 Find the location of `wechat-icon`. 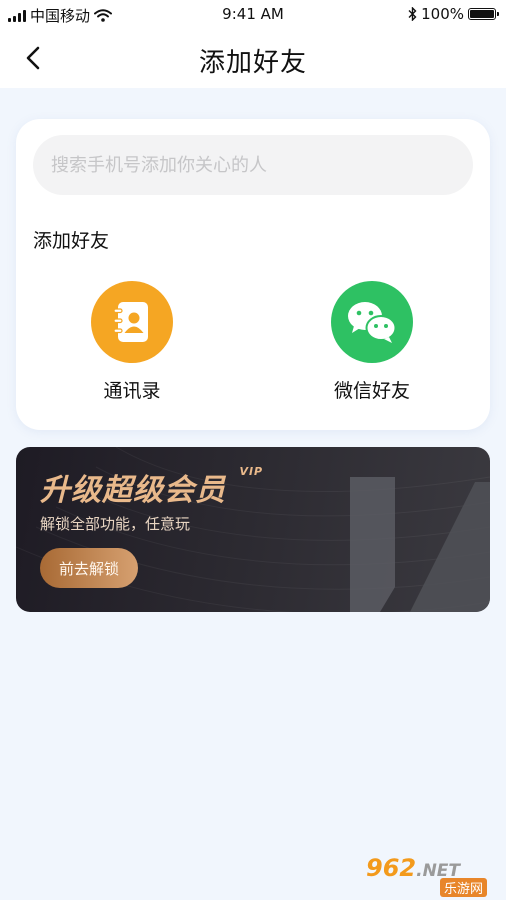

wechat-icon is located at coordinates (372, 322).